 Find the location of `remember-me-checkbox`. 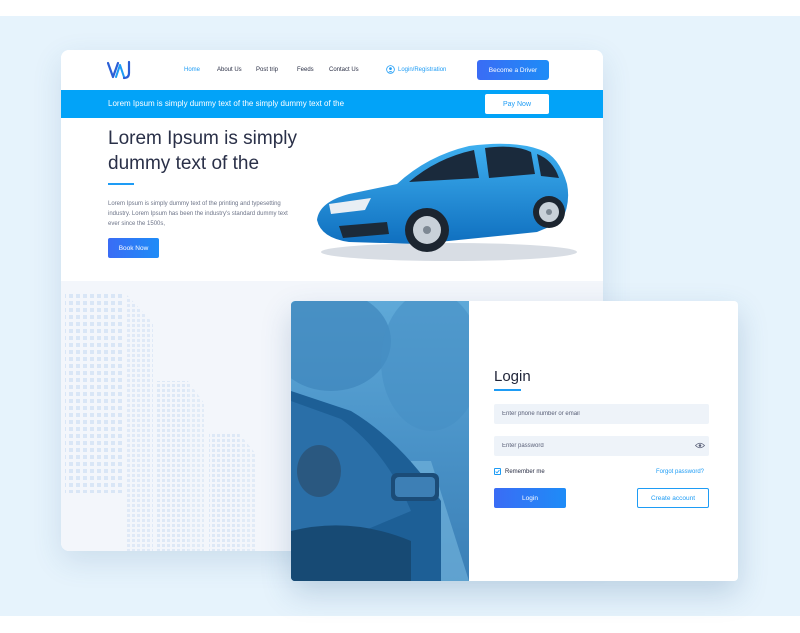

remember-me-checkbox is located at coordinates (497, 471).